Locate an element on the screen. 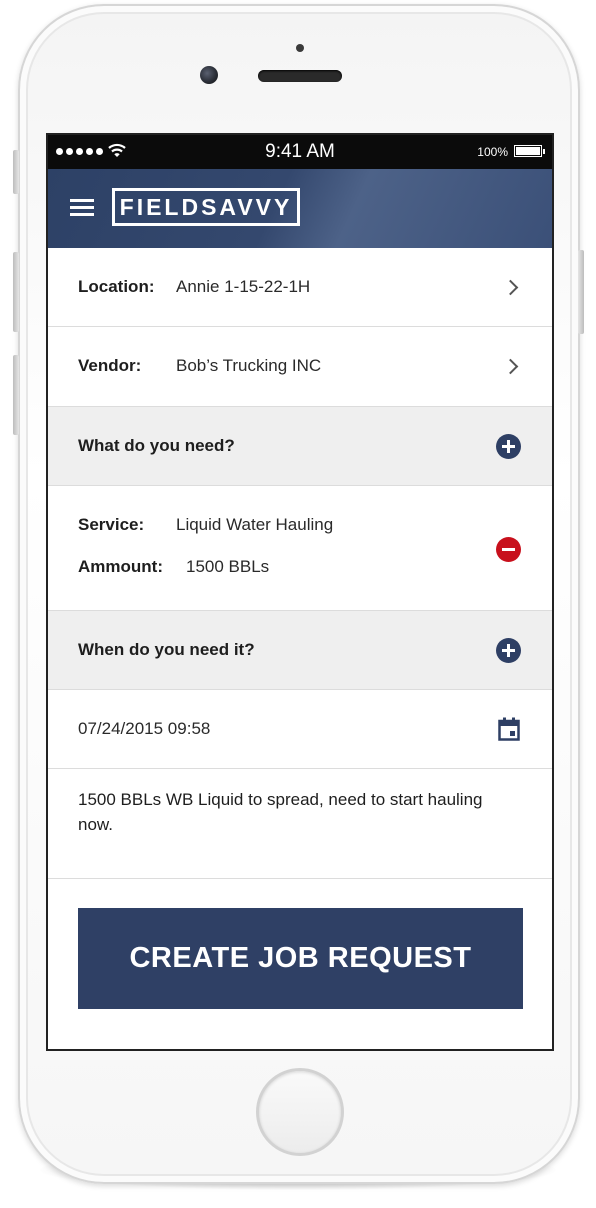 The width and height of the screenshot is (596, 1208). app-header: FIELDSAVVY is located at coordinates (300, 208).